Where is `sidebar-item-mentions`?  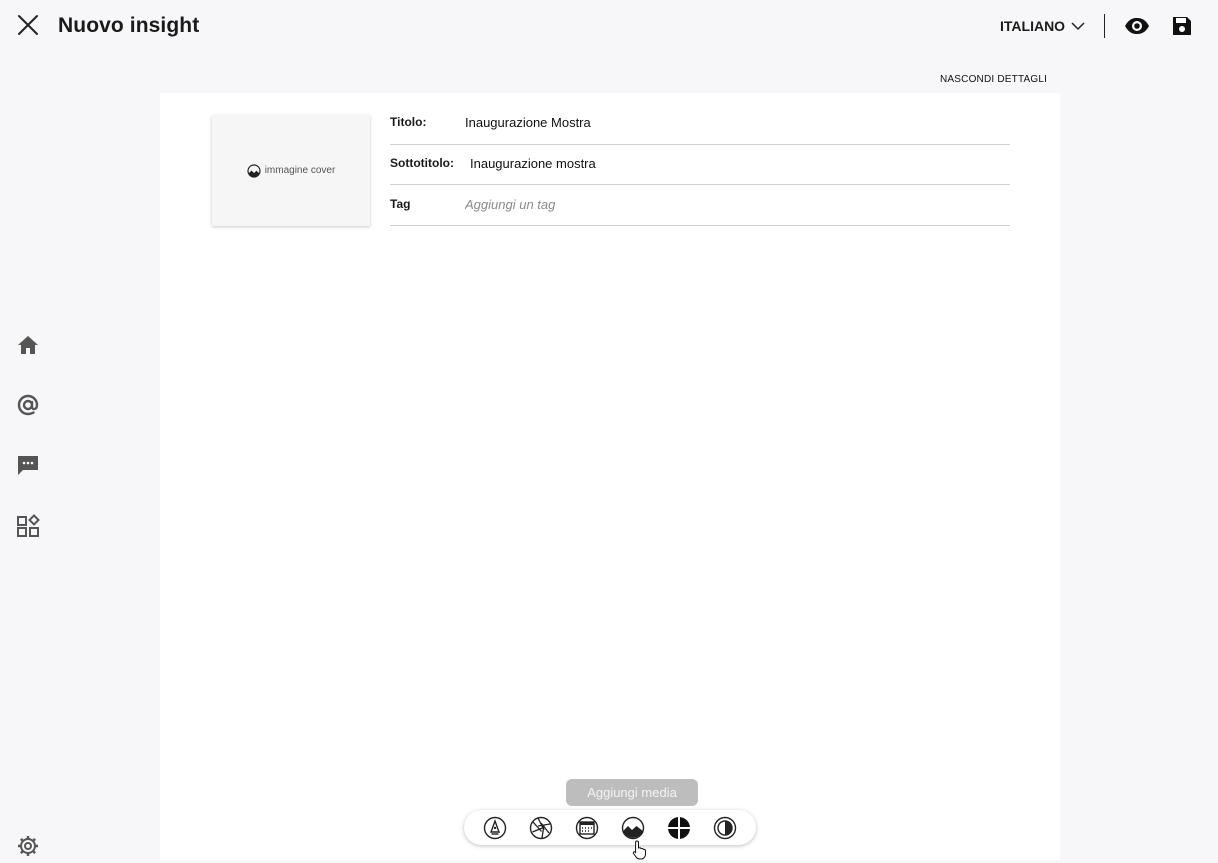
sidebar-item-mentions is located at coordinates (28, 405).